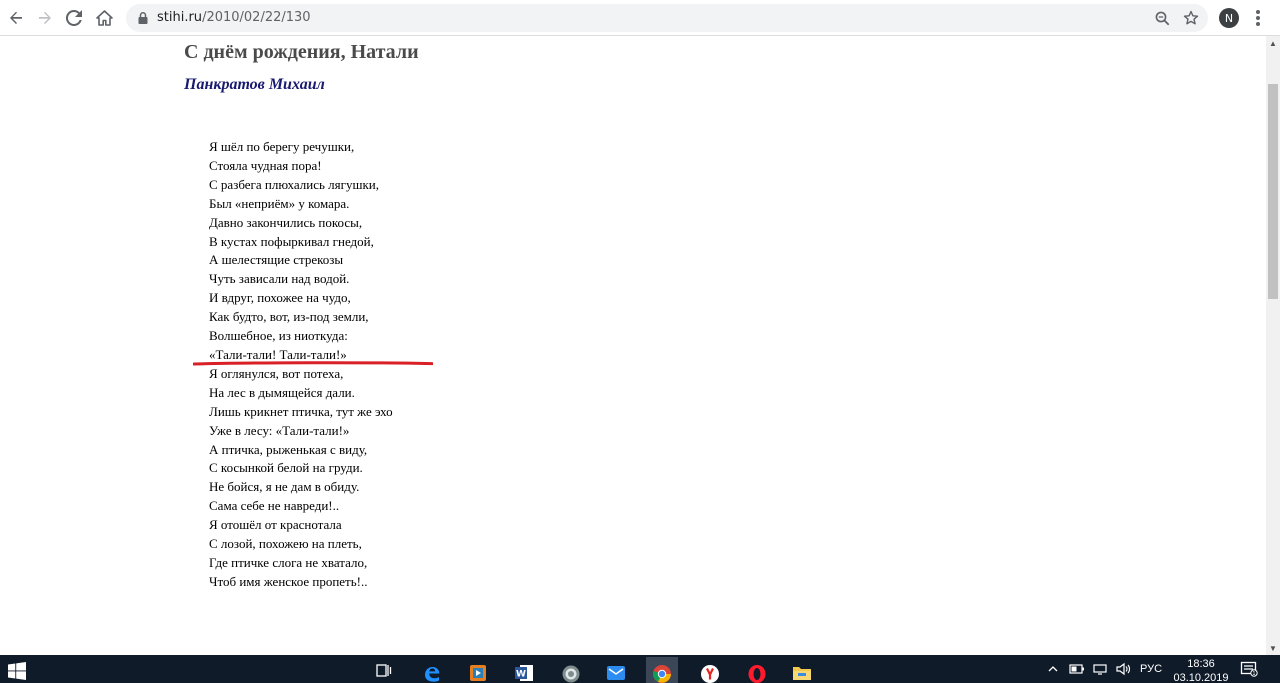  What do you see at coordinates (285, 544) in the screenshot?
I see `poem-line: С лозой, похожею на плеть,` at bounding box center [285, 544].